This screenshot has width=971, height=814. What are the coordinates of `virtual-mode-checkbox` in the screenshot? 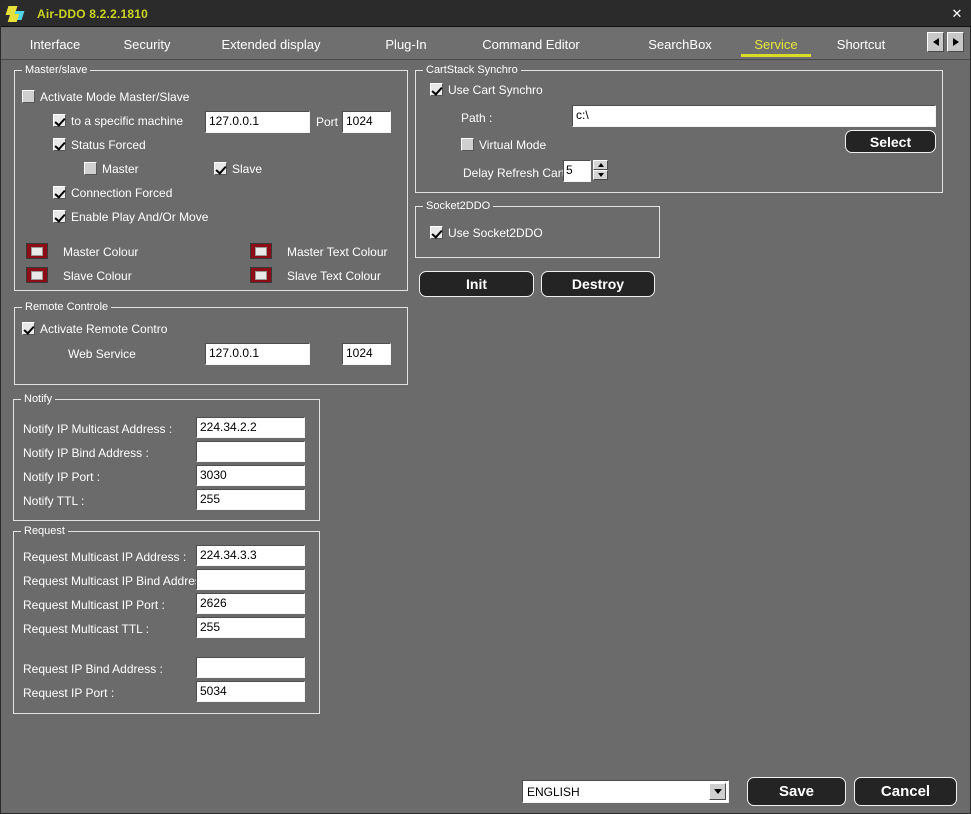 It's located at (467, 144).